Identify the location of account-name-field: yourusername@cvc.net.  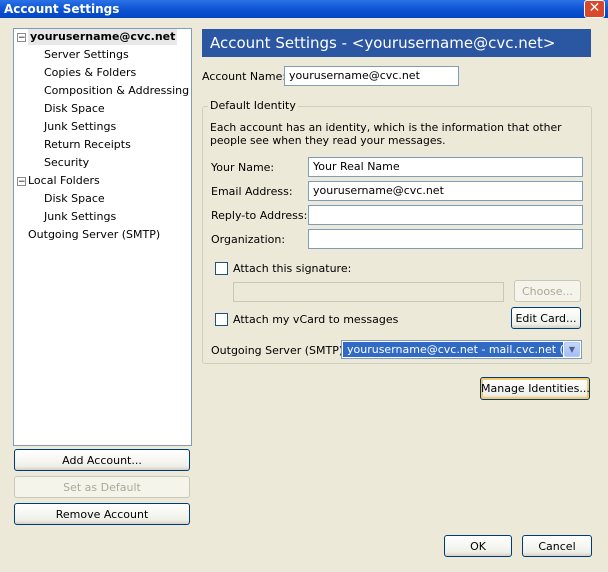
(371, 76).